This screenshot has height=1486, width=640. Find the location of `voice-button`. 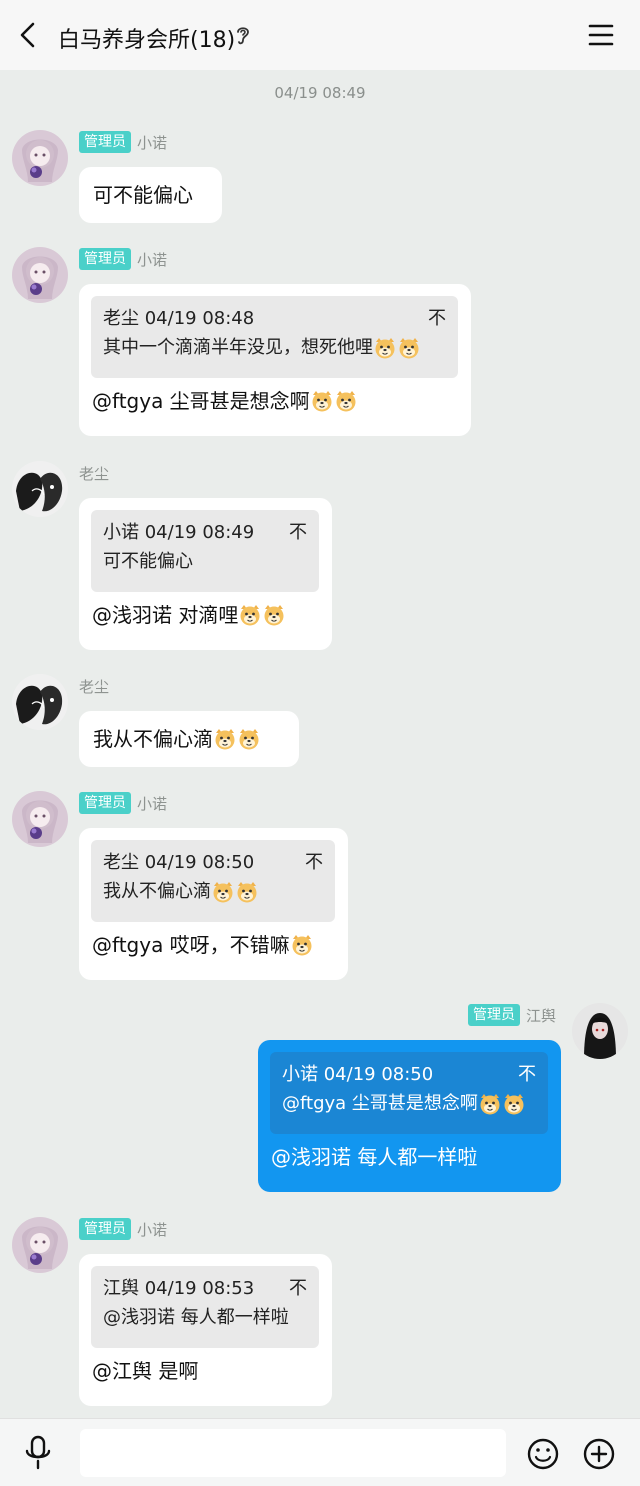

voice-button is located at coordinates (38, 1453).